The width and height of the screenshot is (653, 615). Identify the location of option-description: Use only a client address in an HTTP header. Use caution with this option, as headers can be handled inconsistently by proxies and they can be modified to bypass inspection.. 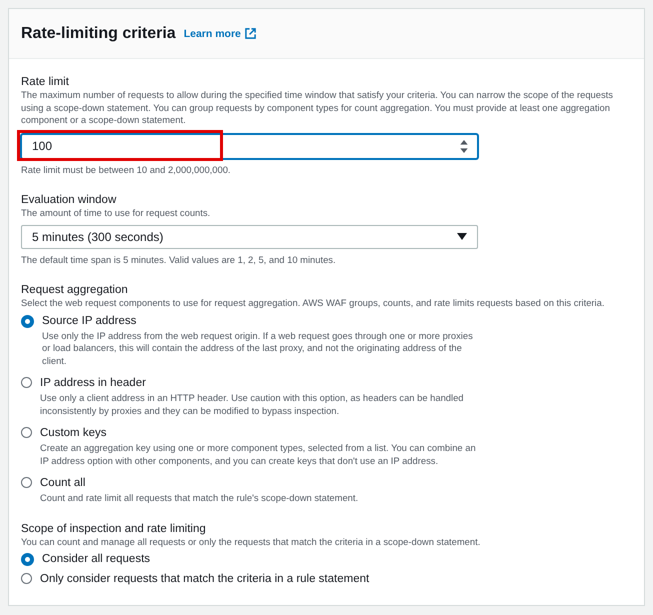
(252, 404).